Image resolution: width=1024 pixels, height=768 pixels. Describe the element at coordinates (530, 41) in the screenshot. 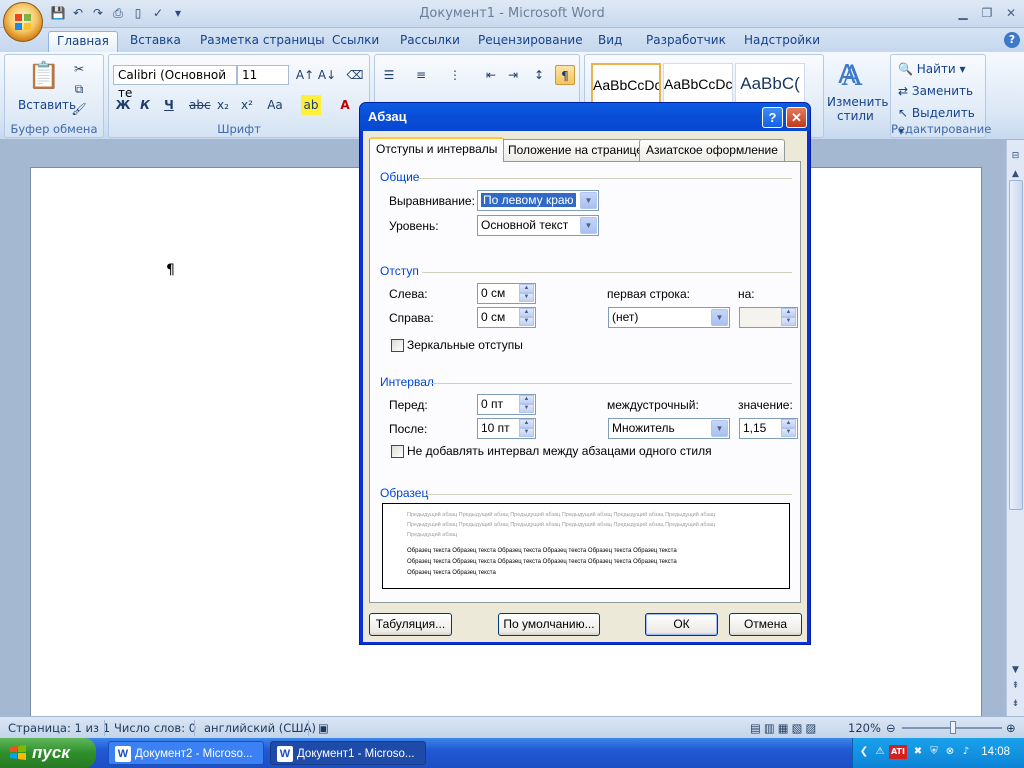

I see `tab-review: Рецензирование` at that location.